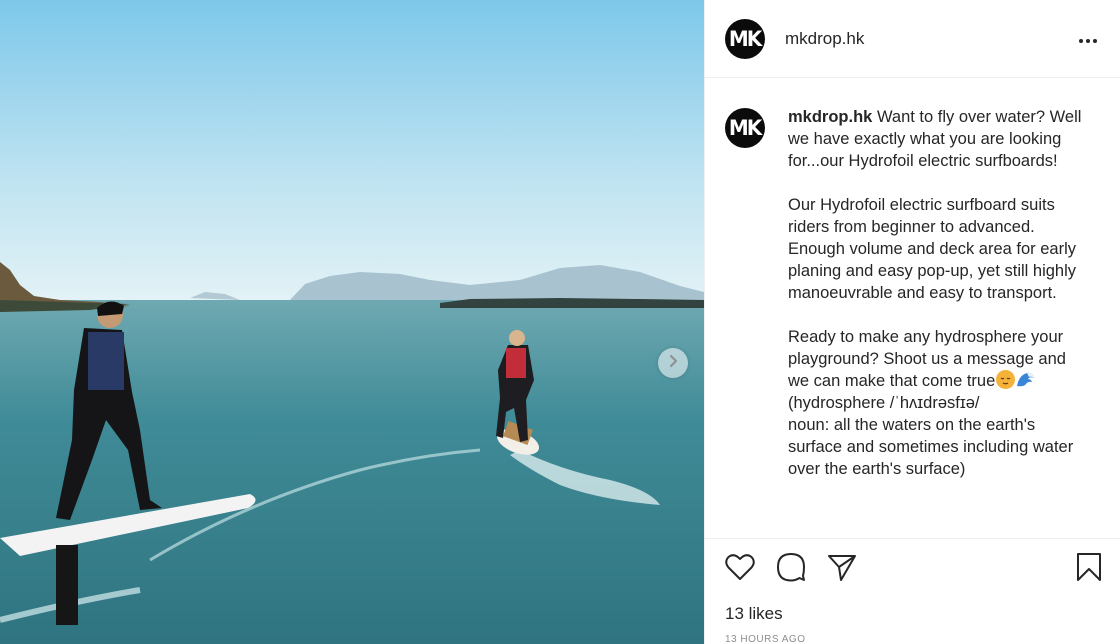 Image resolution: width=1120 pixels, height=644 pixels. Describe the element at coordinates (912, 39) in the screenshot. I see `post-header: MK mkdrop.hk` at that location.